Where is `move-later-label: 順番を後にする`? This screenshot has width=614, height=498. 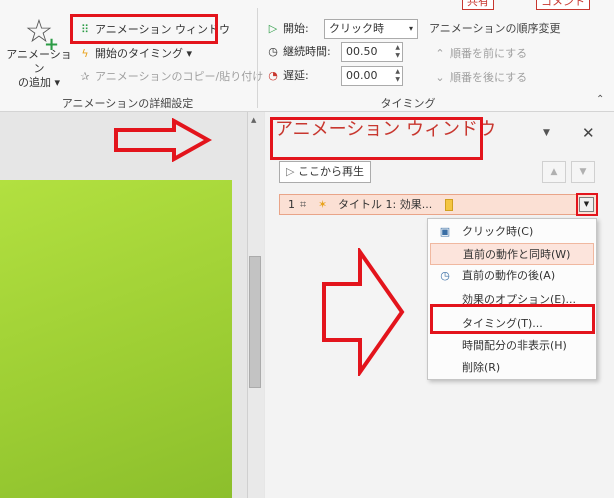
move-later-label: 順番を後にする is located at coordinates (489, 77).